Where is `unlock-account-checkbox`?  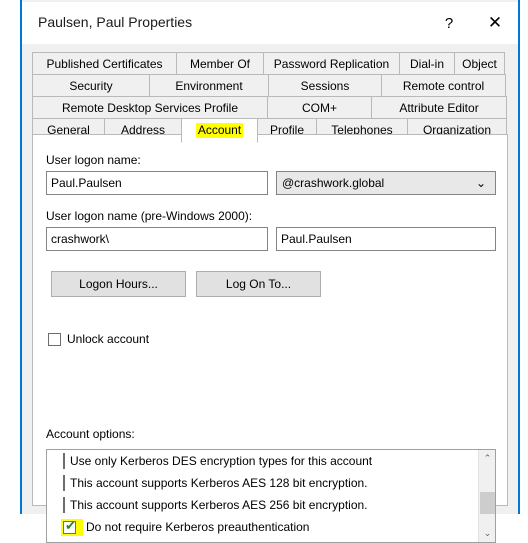
unlock-account-checkbox is located at coordinates (54, 339).